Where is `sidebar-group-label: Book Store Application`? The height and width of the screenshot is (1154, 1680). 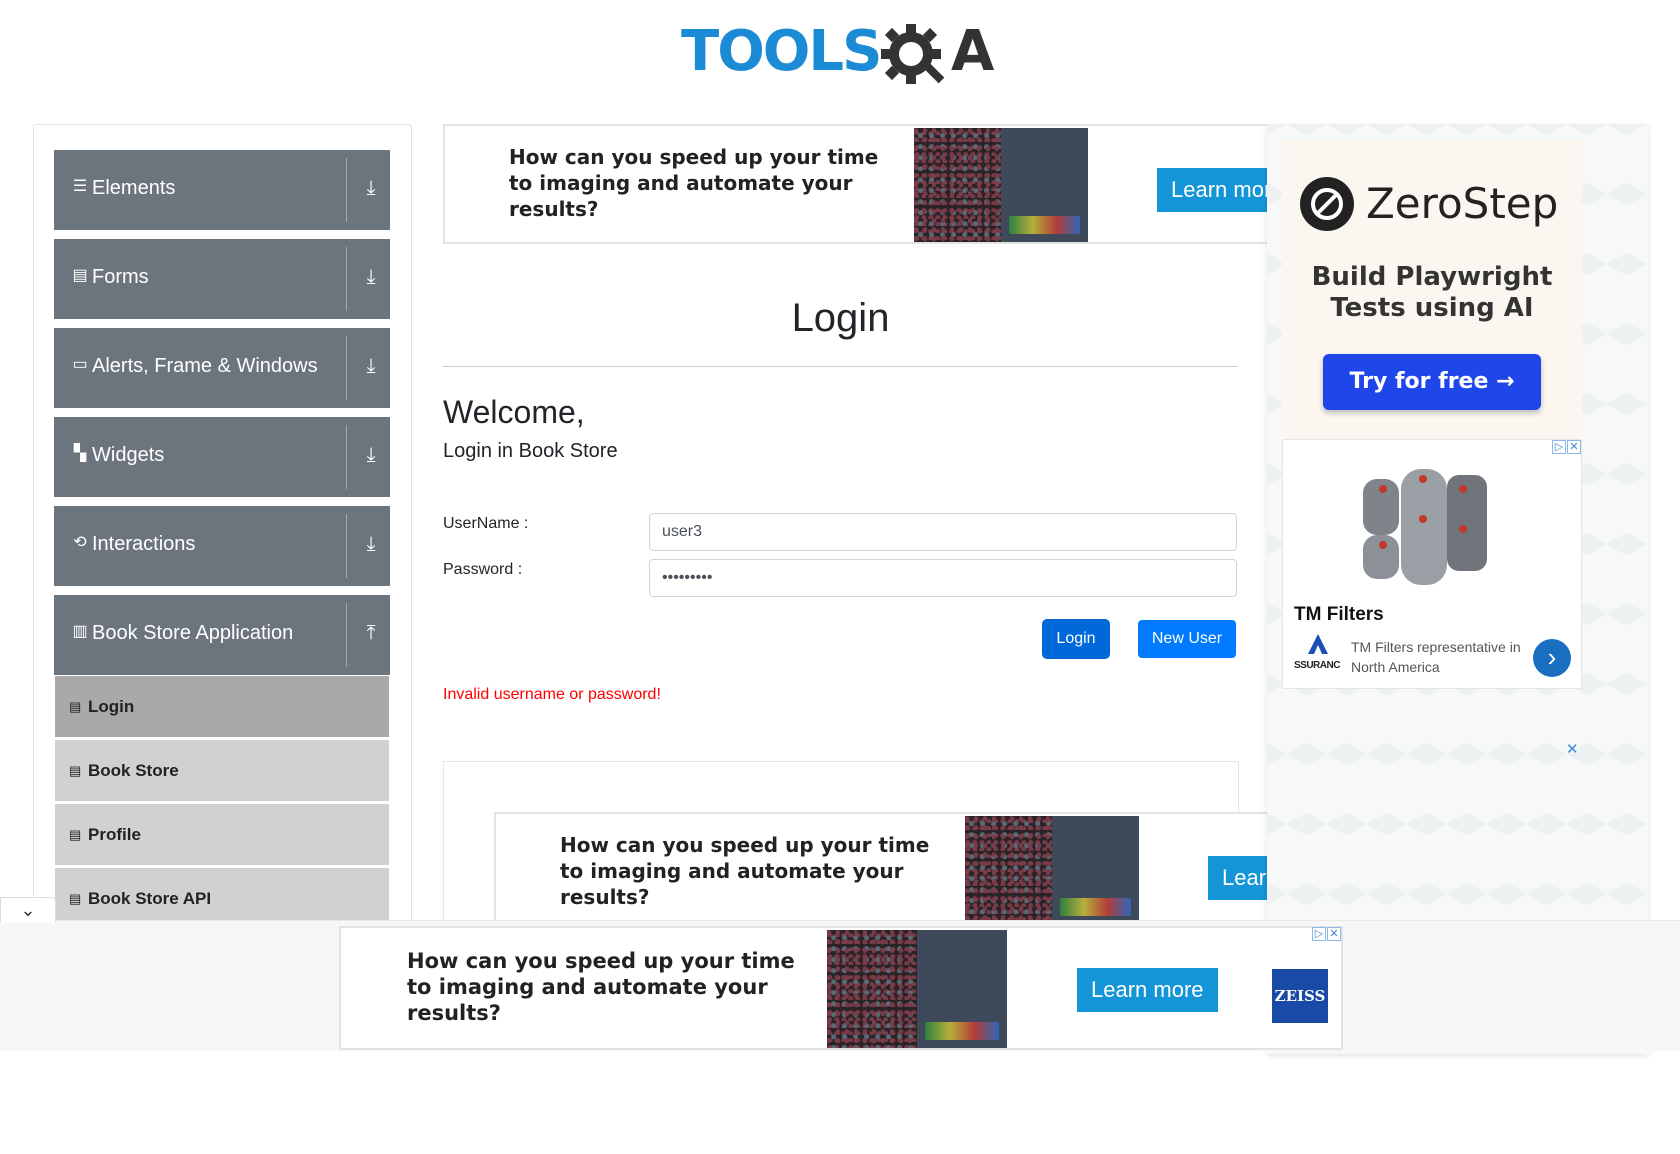 sidebar-group-label: Book Store Application is located at coordinates (193, 633).